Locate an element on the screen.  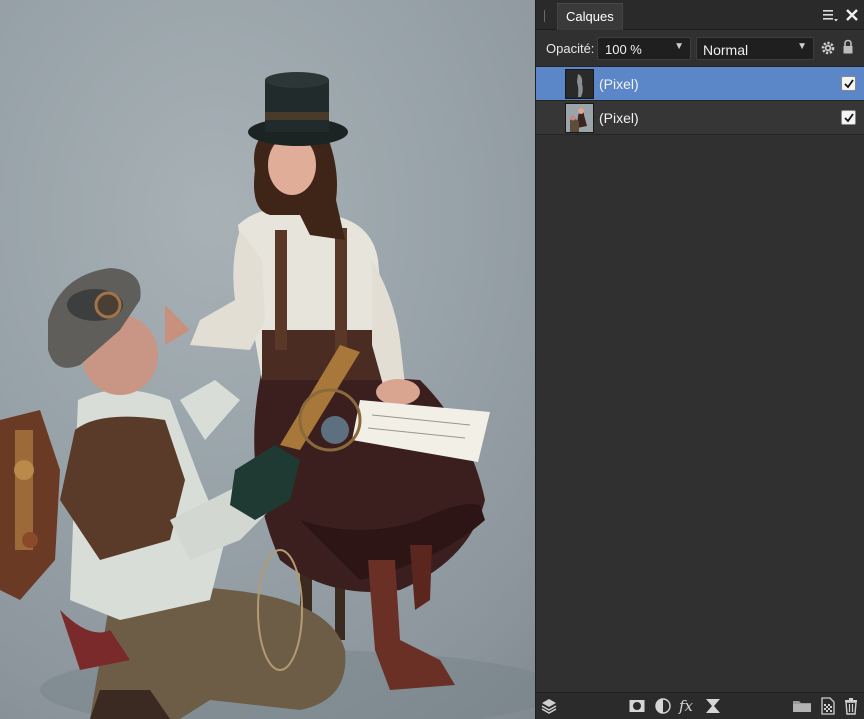
panel-grip-icon is located at coordinates (544, 16).